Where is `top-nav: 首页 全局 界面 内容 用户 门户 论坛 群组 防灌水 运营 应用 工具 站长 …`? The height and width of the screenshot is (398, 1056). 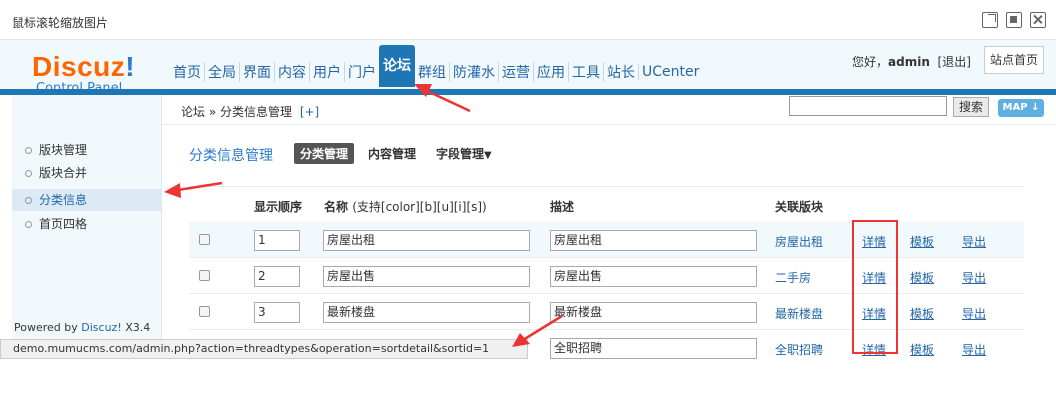 top-nav: 首页 全局 界面 内容 用户 门户 论坛 群组 防灌水 运营 应用 工具 站长 … is located at coordinates (436, 66).